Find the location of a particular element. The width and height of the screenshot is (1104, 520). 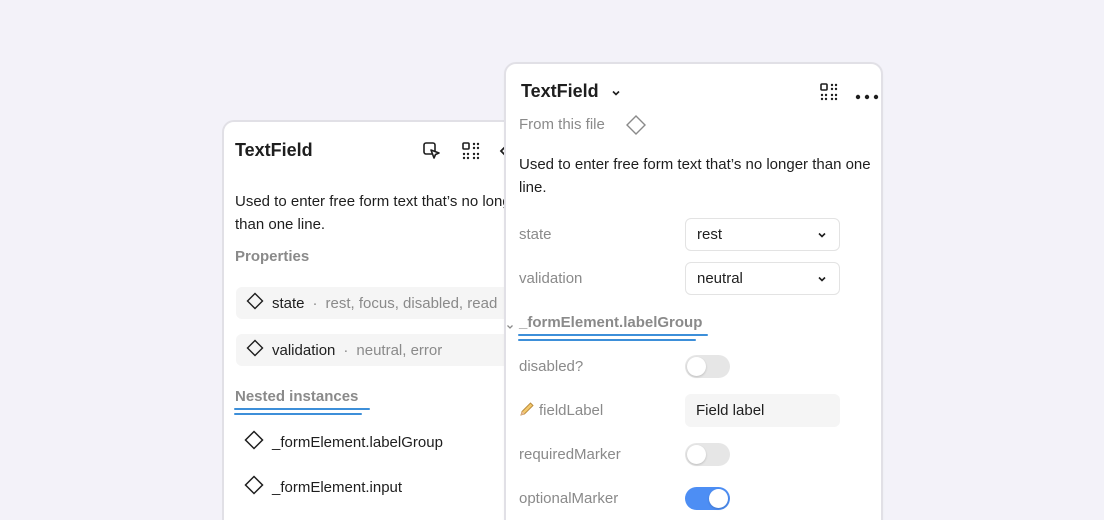

go-to-component-icon is located at coordinates (432, 153).